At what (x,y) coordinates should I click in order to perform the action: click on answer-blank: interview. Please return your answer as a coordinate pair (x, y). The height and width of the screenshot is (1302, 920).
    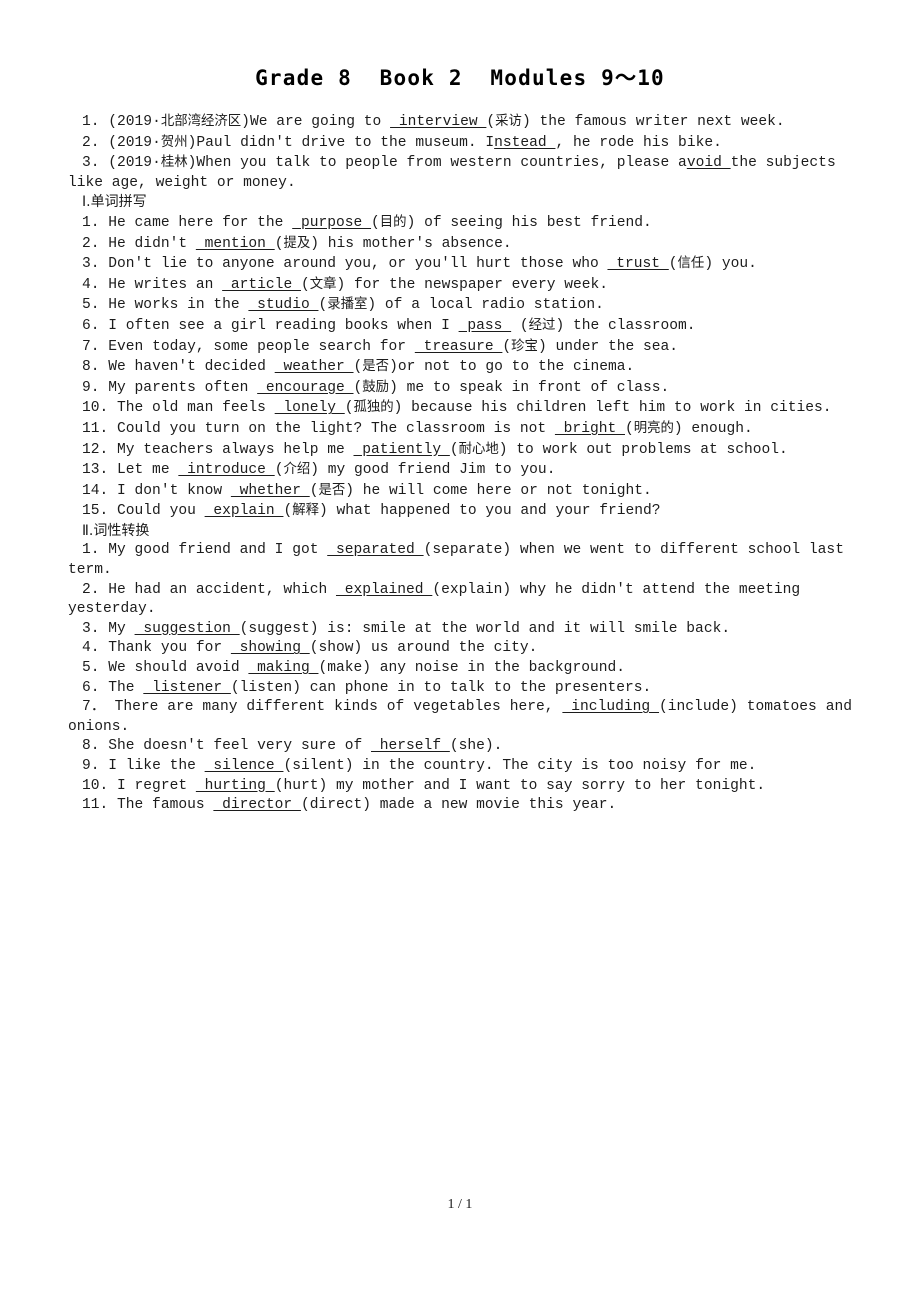
    Looking at the image, I should click on (438, 122).